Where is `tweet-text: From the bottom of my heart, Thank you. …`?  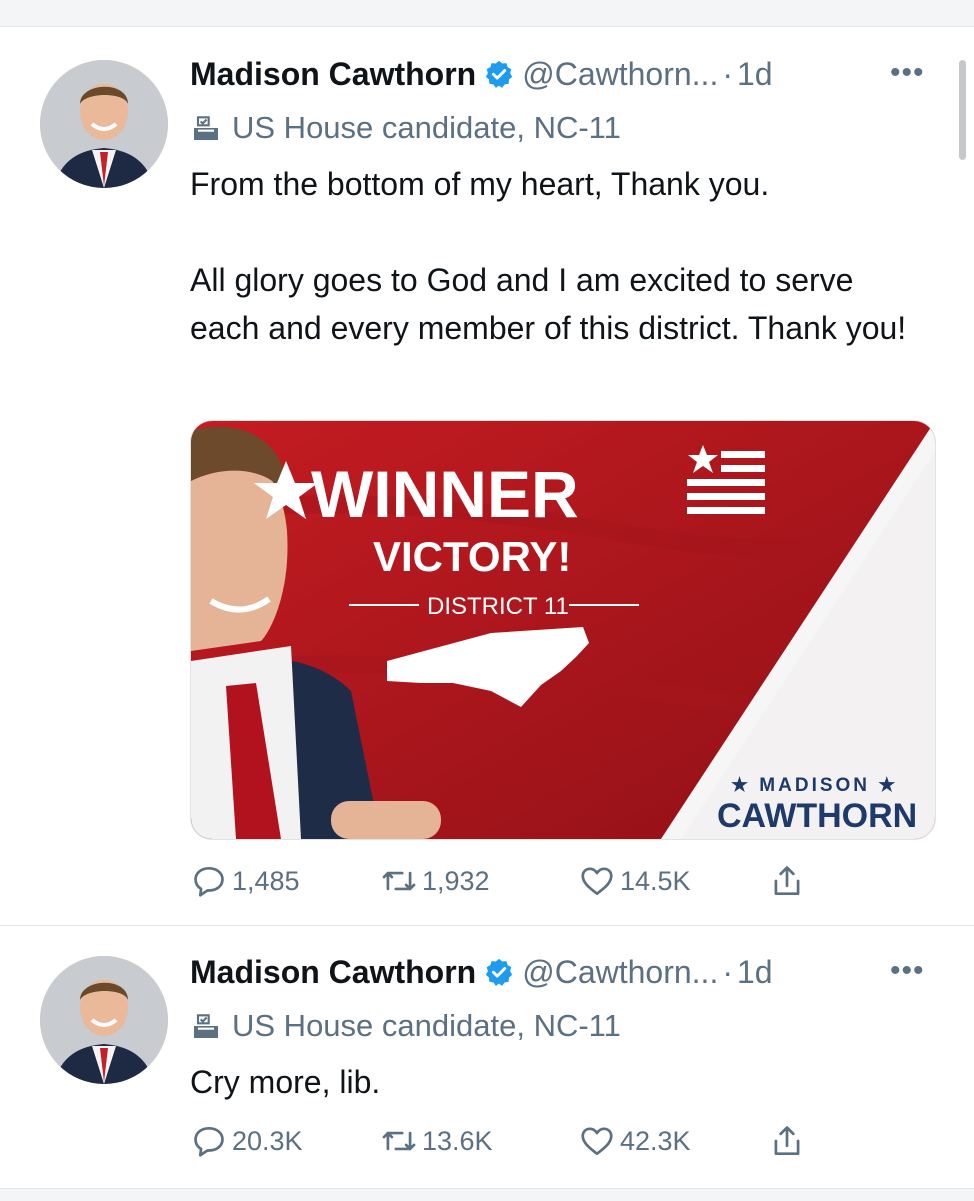
tweet-text: From the bottom of my heart, Thank you. … is located at coordinates (555, 256).